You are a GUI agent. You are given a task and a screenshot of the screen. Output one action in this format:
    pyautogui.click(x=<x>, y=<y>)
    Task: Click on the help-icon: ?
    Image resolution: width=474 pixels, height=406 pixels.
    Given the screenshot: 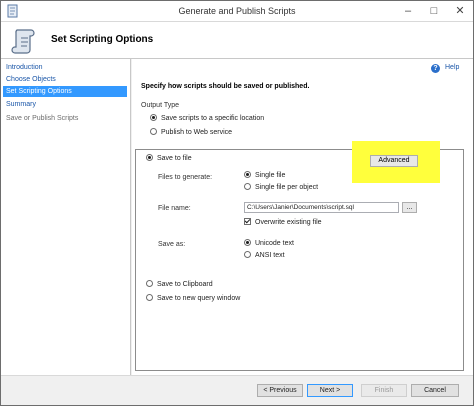 What is the action you would take?
    pyautogui.click(x=435, y=68)
    